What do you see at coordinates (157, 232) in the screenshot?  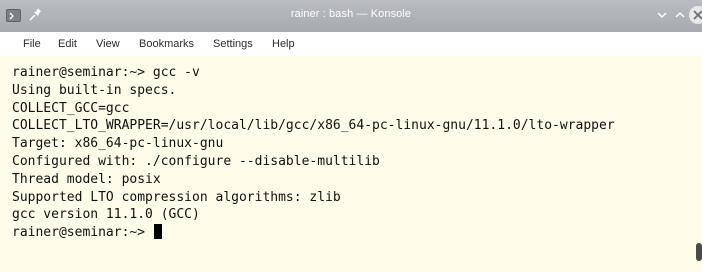 I see `text-cursor` at bounding box center [157, 232].